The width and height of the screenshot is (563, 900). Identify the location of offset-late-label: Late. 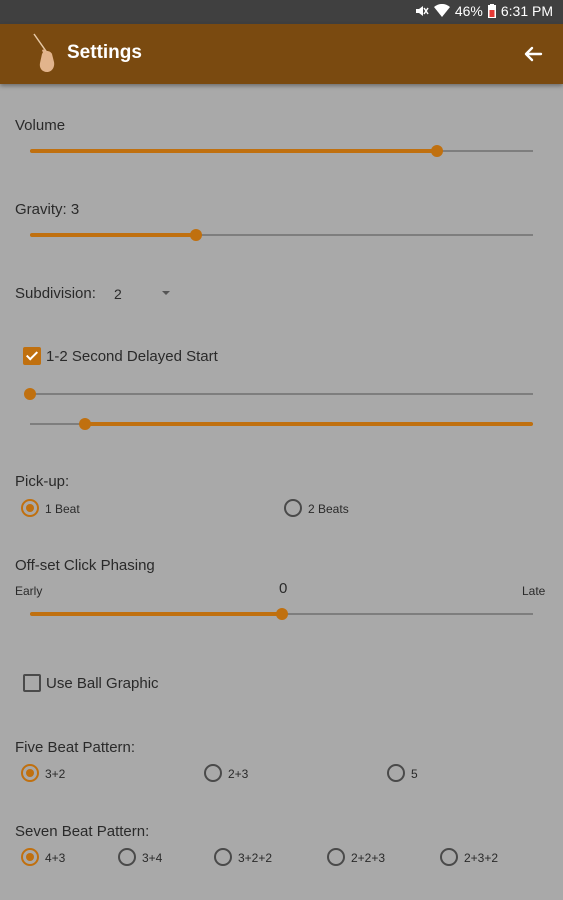
(534, 591).